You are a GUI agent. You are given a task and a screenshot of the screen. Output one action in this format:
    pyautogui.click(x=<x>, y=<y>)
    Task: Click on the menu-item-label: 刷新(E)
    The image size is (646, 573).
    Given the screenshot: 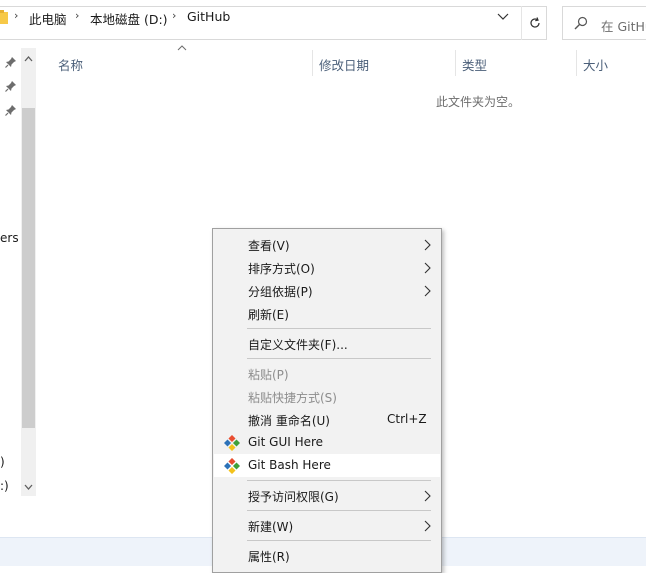 What is the action you would take?
    pyautogui.click(x=268, y=315)
    